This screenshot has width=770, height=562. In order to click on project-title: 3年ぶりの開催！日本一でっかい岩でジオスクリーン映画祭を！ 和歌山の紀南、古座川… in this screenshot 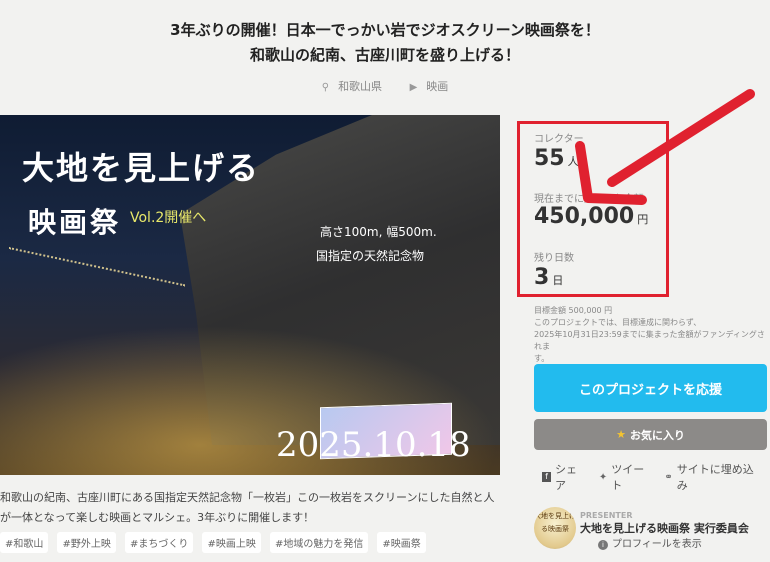, I will do `click(385, 43)`.